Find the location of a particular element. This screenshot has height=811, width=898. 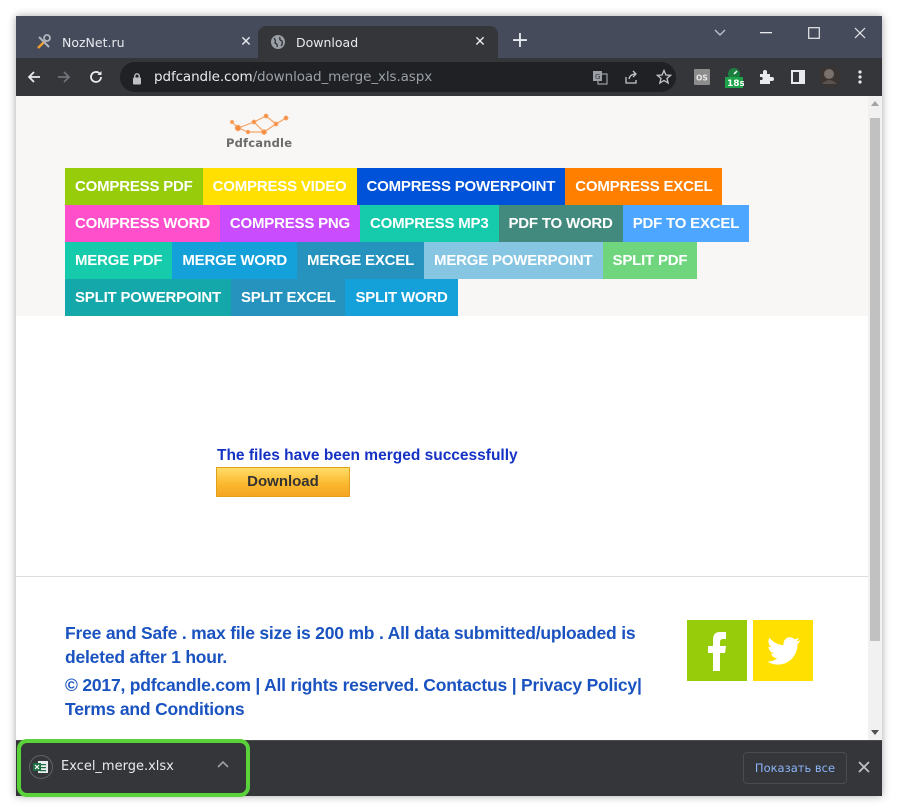

tab-search-icon is located at coordinates (720, 33).